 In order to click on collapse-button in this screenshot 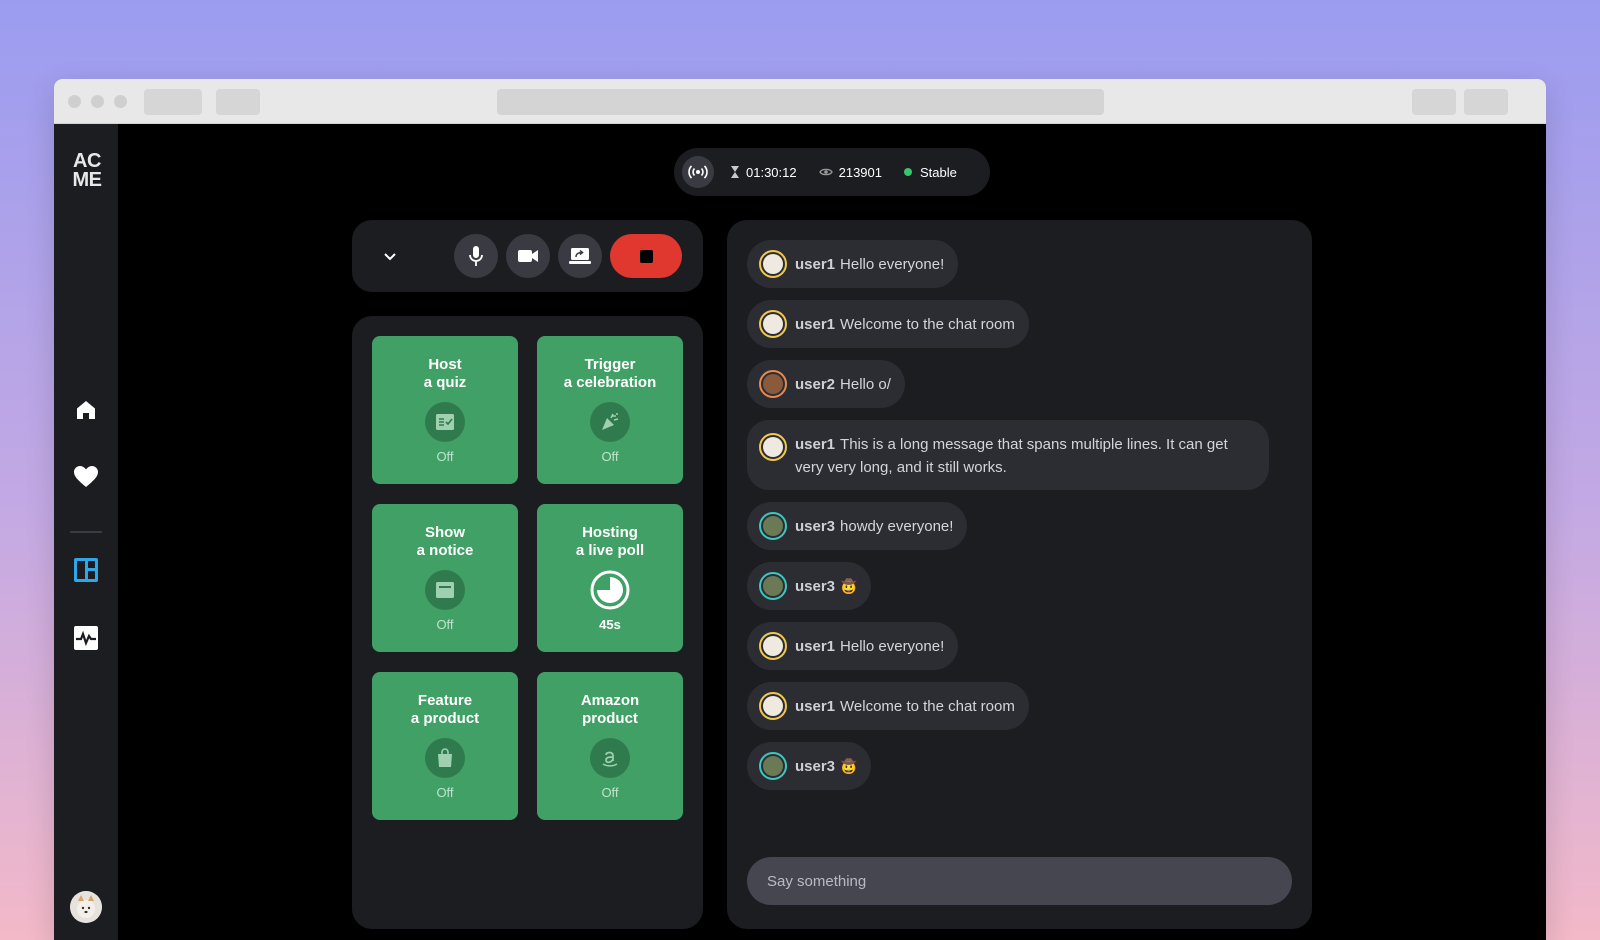, I will do `click(390, 256)`.